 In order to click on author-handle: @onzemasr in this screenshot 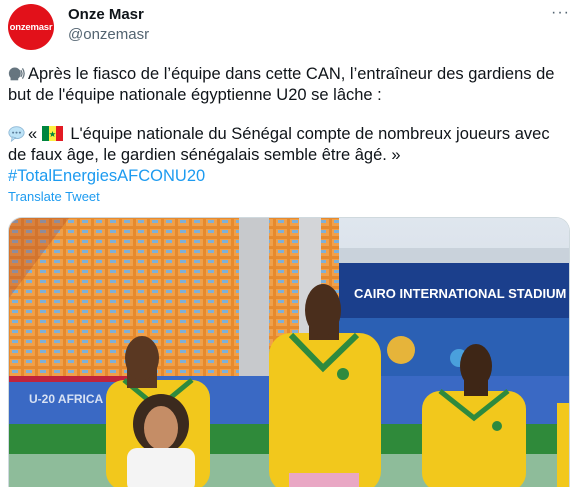, I will do `click(108, 34)`.